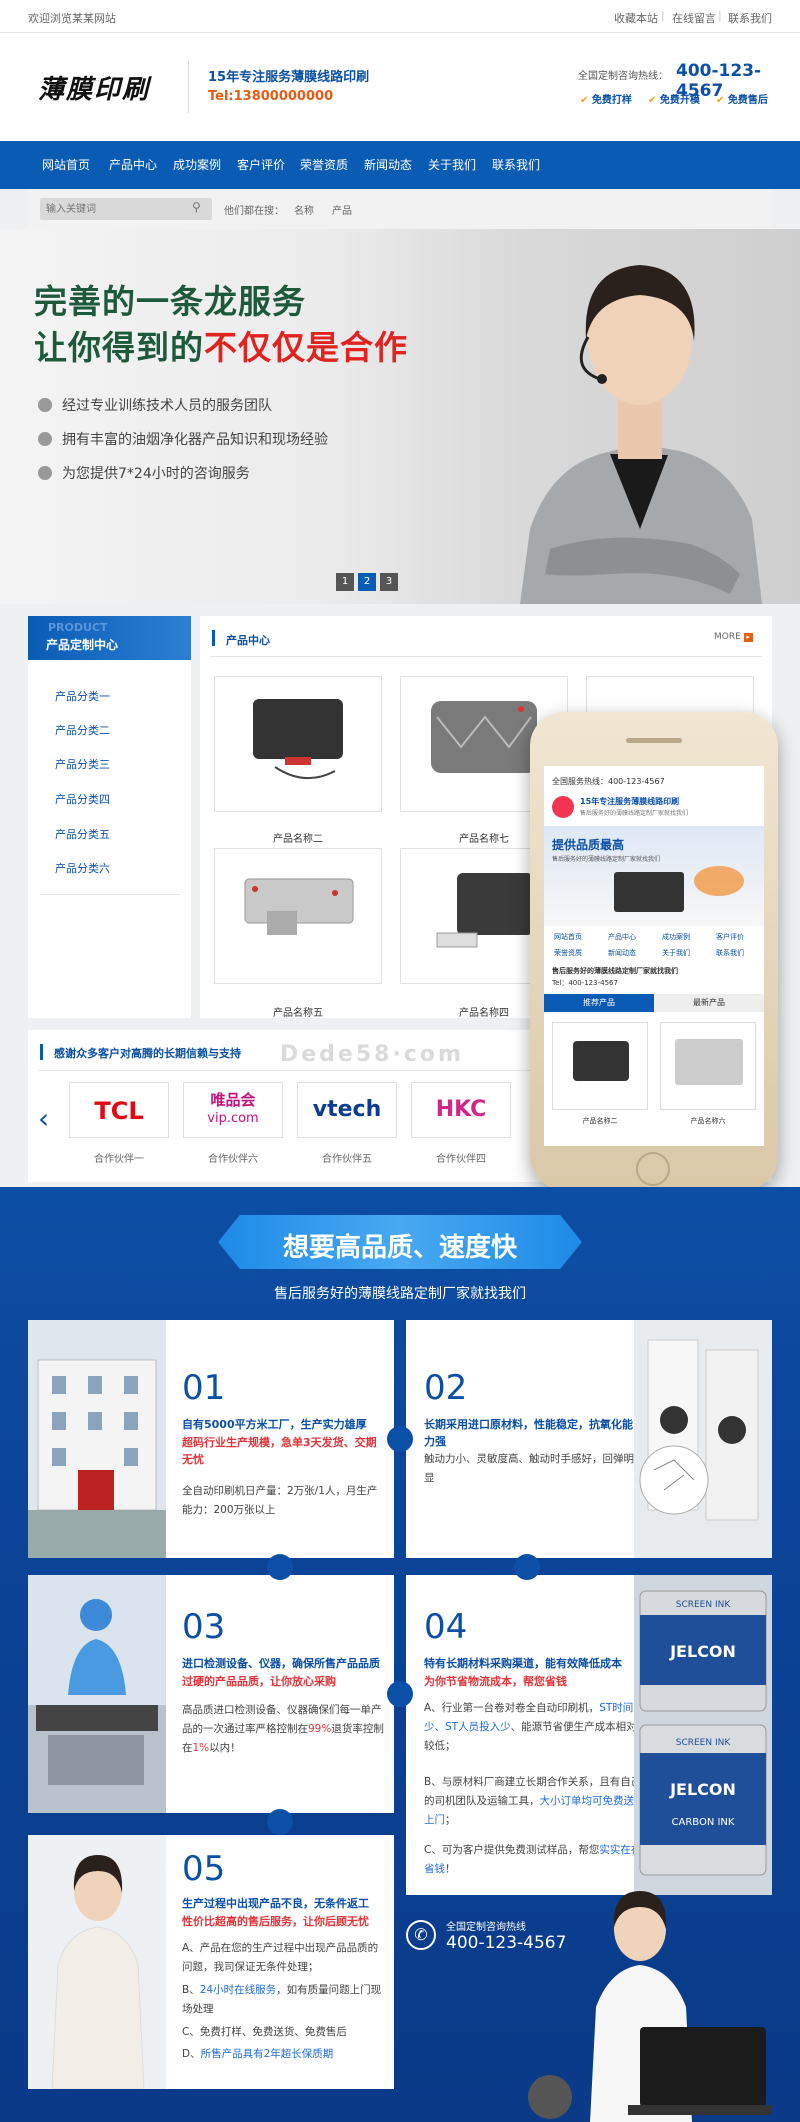 The height and width of the screenshot is (2122, 800). I want to click on watermark-text: Dede58·com, so click(372, 1054).